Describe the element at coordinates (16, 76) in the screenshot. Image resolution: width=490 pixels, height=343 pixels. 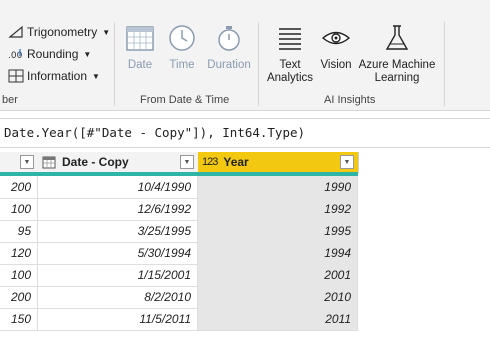
I see `information-icon` at that location.